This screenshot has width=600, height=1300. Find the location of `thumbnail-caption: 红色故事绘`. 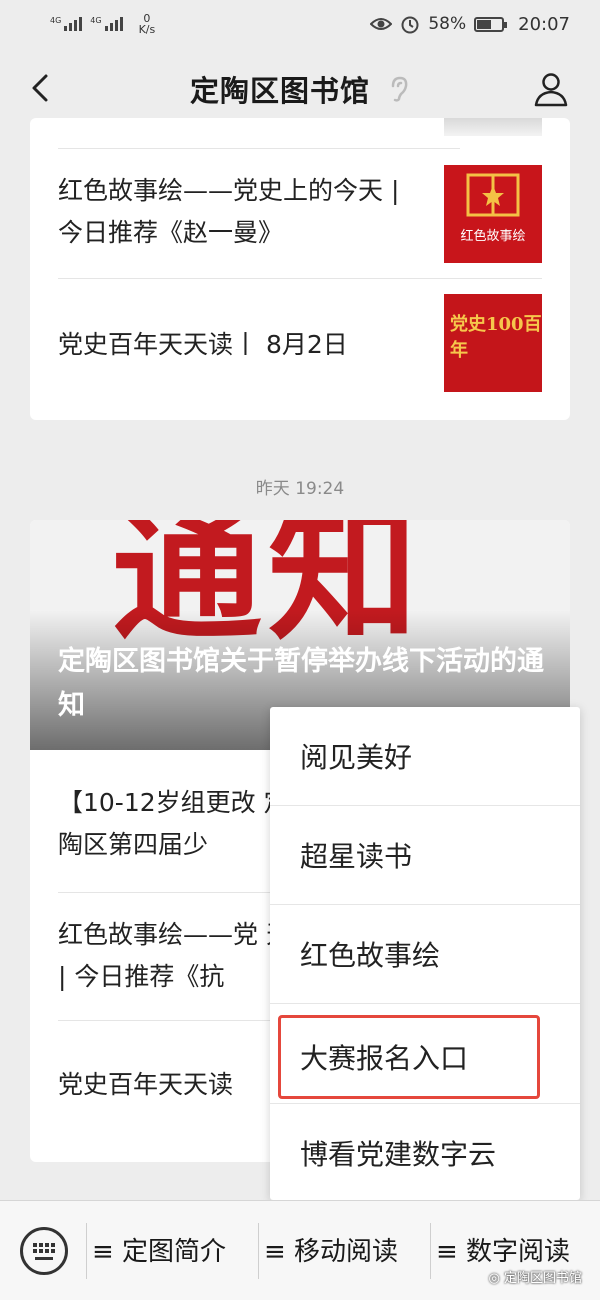

thumbnail-caption: 红色故事绘 is located at coordinates (493, 236).